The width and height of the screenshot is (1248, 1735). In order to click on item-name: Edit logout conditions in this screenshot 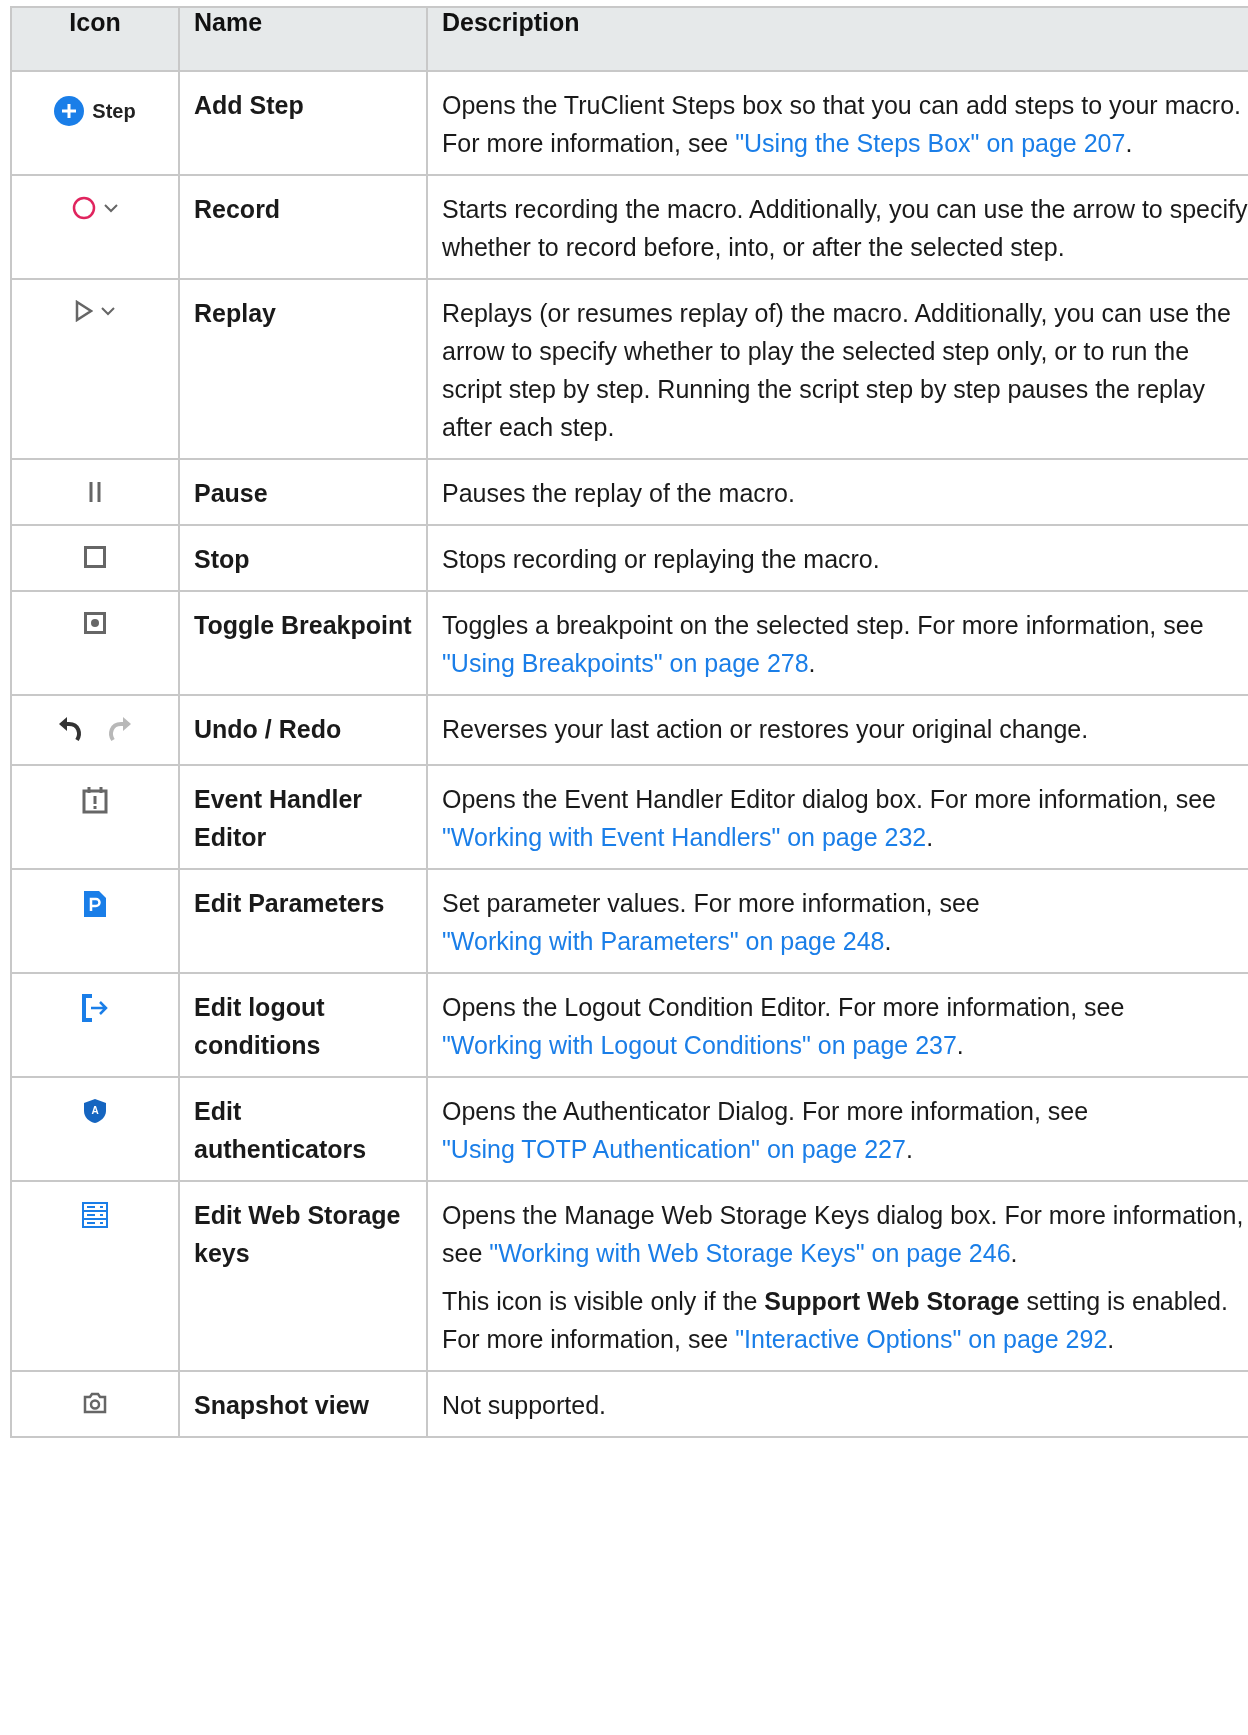, I will do `click(260, 1026)`.